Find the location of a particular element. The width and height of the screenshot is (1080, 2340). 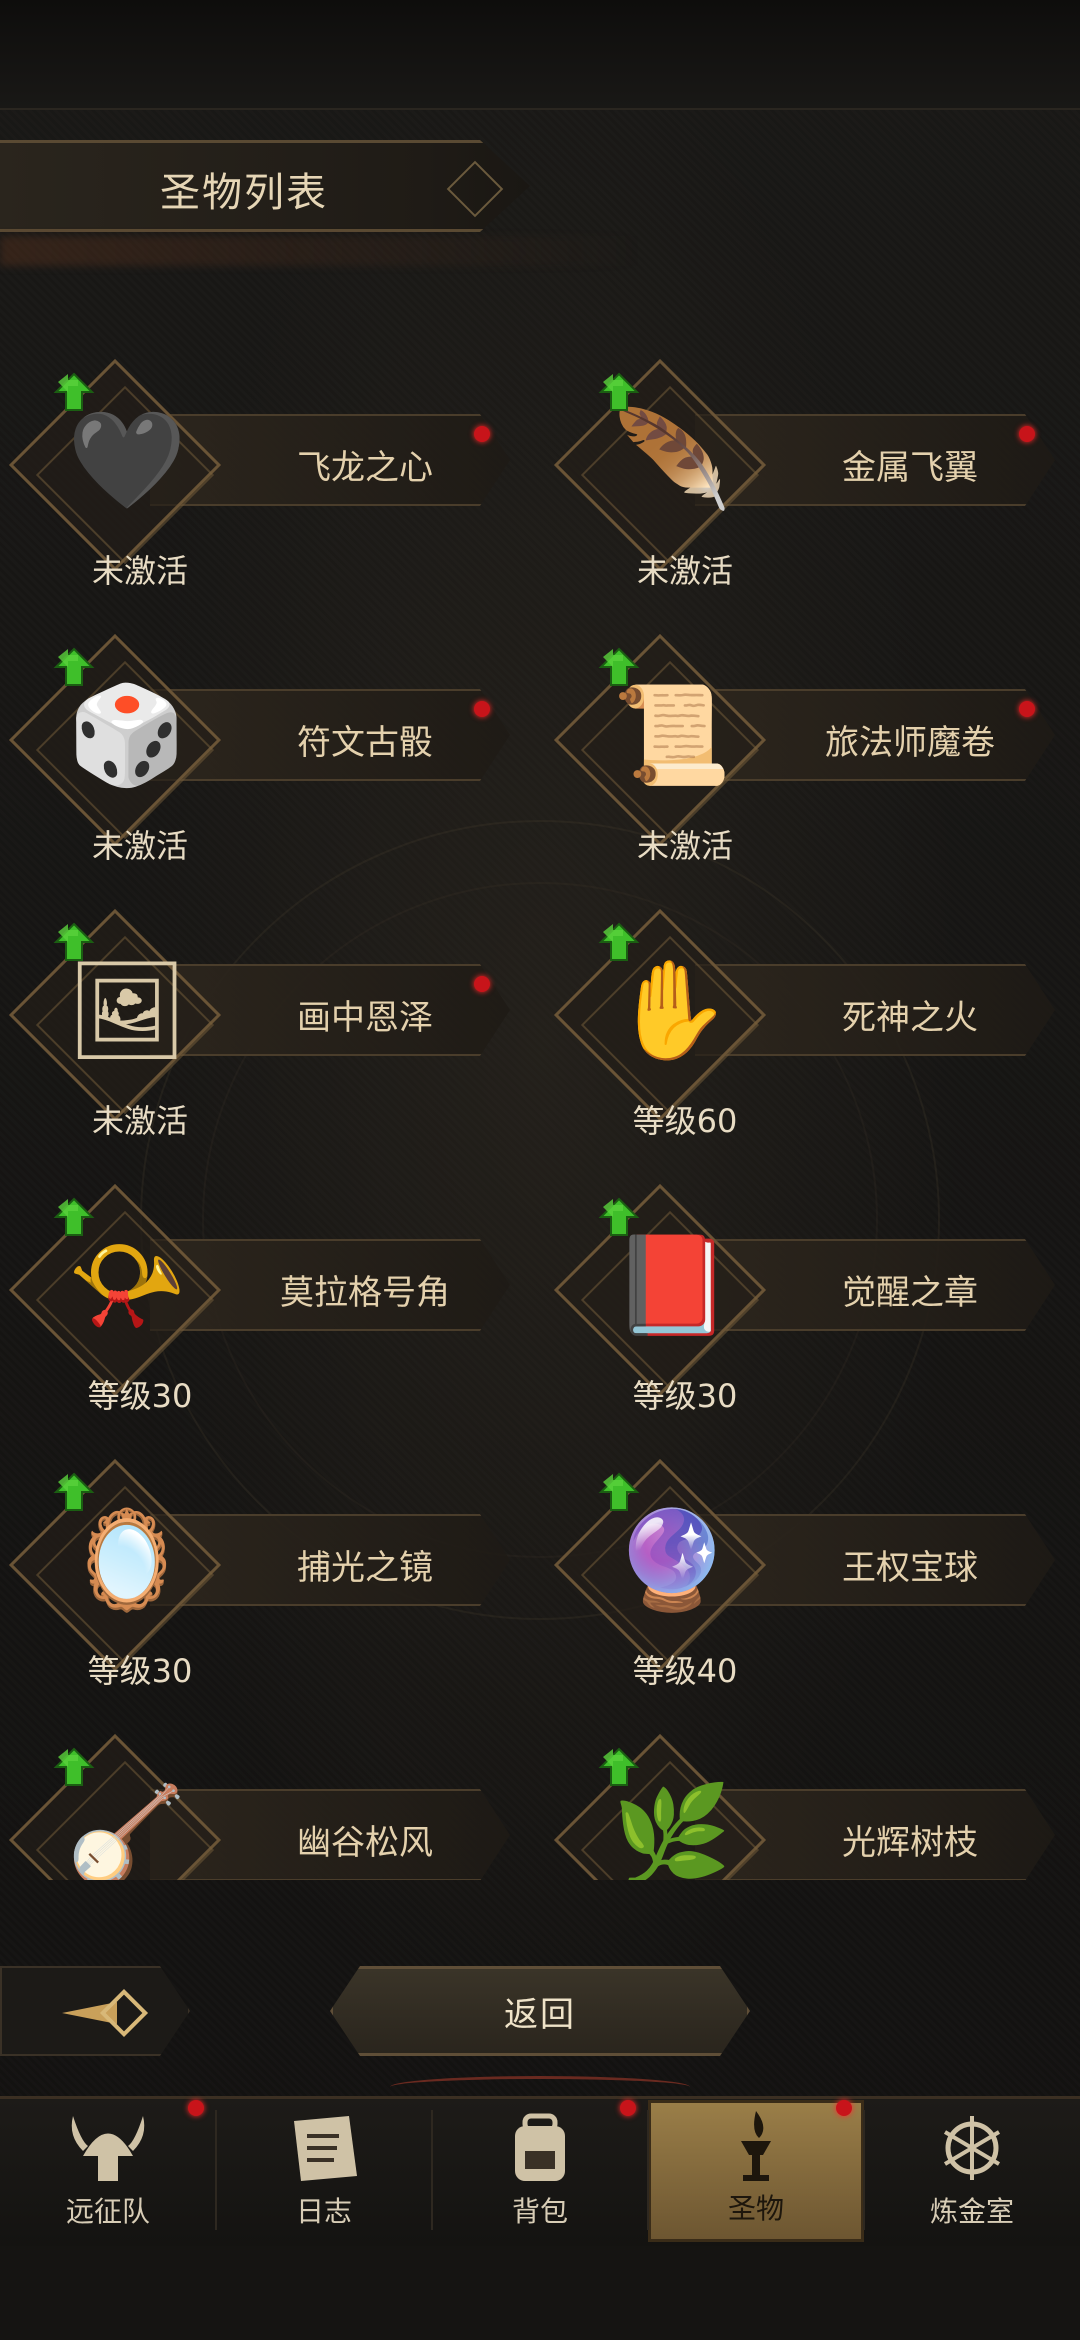

relic-card: 📯 莫拉格号角 等级30 is located at coordinates (260, 1295).